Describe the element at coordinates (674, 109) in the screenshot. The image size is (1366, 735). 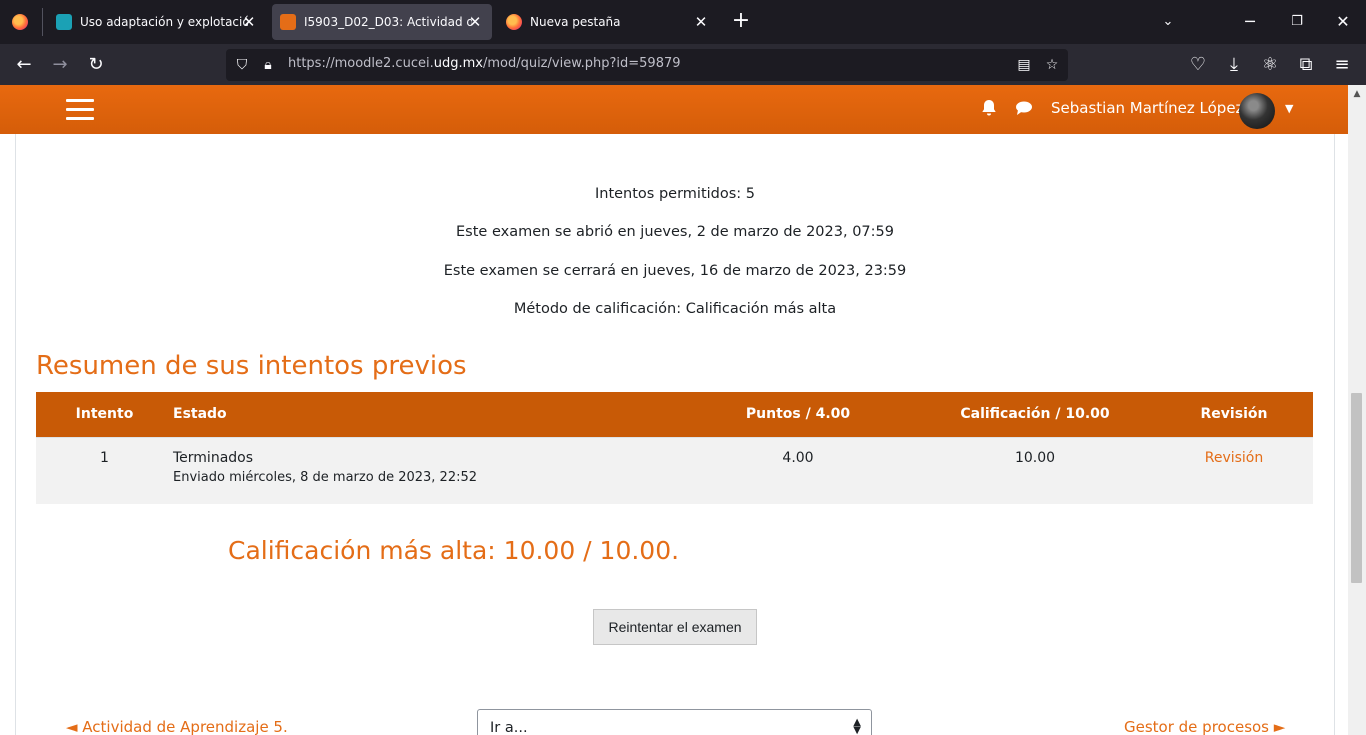
I see `moodle-header: Sebastian Martínez López ▼` at that location.